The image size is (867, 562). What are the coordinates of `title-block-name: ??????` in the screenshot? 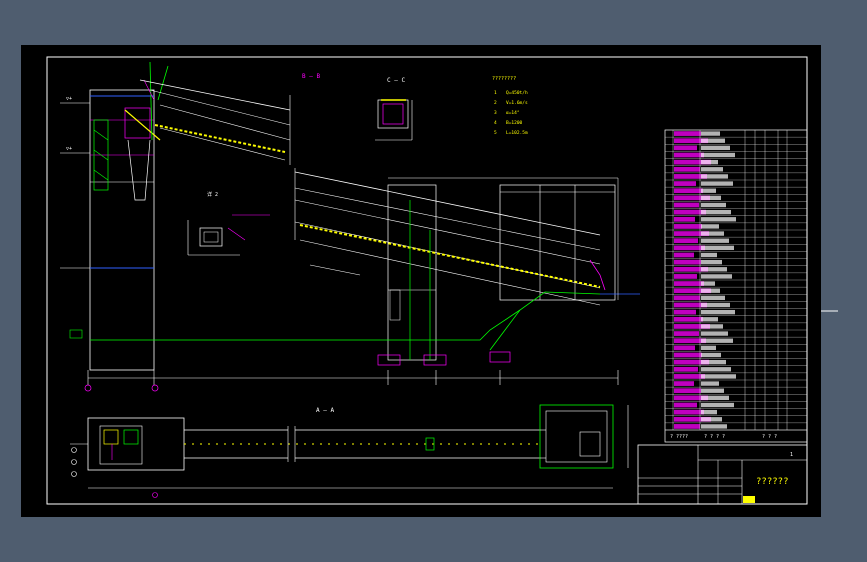 It's located at (772, 482).